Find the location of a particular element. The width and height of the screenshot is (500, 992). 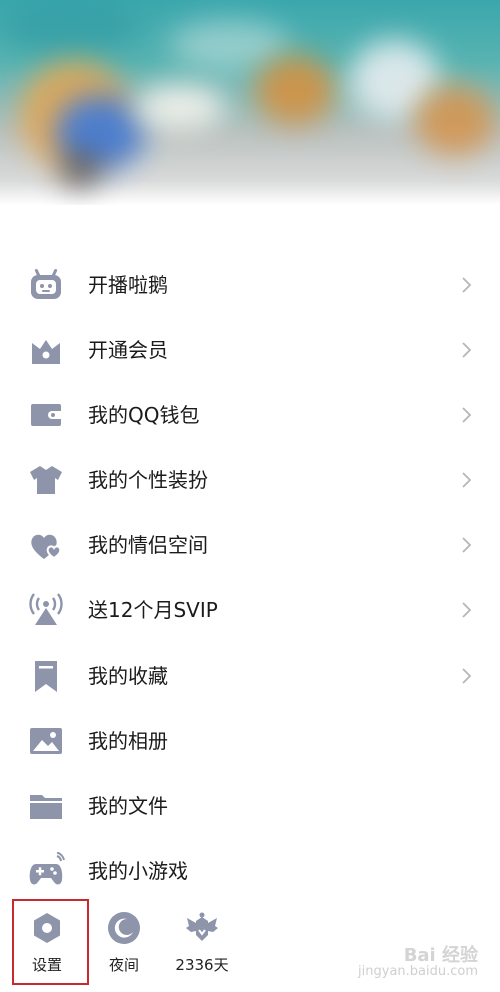

menu-item-label: 我的小游戏 is located at coordinates (138, 870).